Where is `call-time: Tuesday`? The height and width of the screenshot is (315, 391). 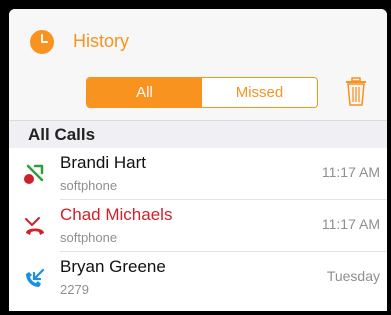
call-time: Tuesday is located at coordinates (353, 276).